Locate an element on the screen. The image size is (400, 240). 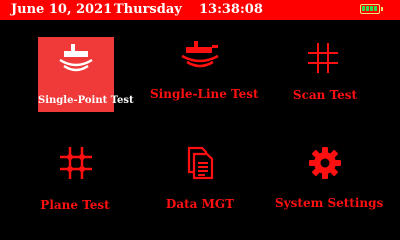
gear-icon is located at coordinates (325, 163).